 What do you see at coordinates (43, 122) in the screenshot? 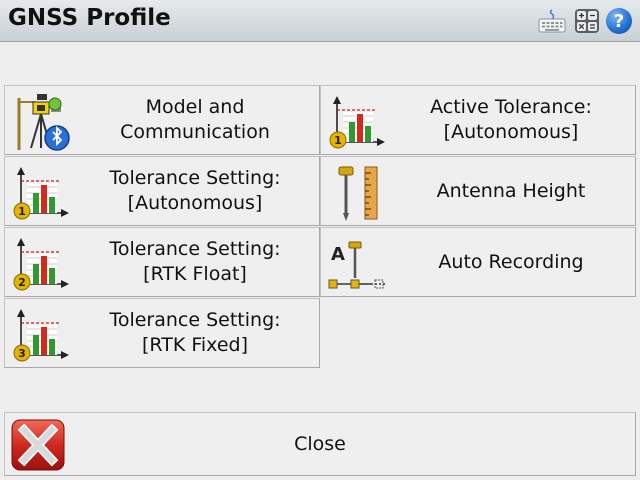
I see `receiver-bluetooth-icon` at bounding box center [43, 122].